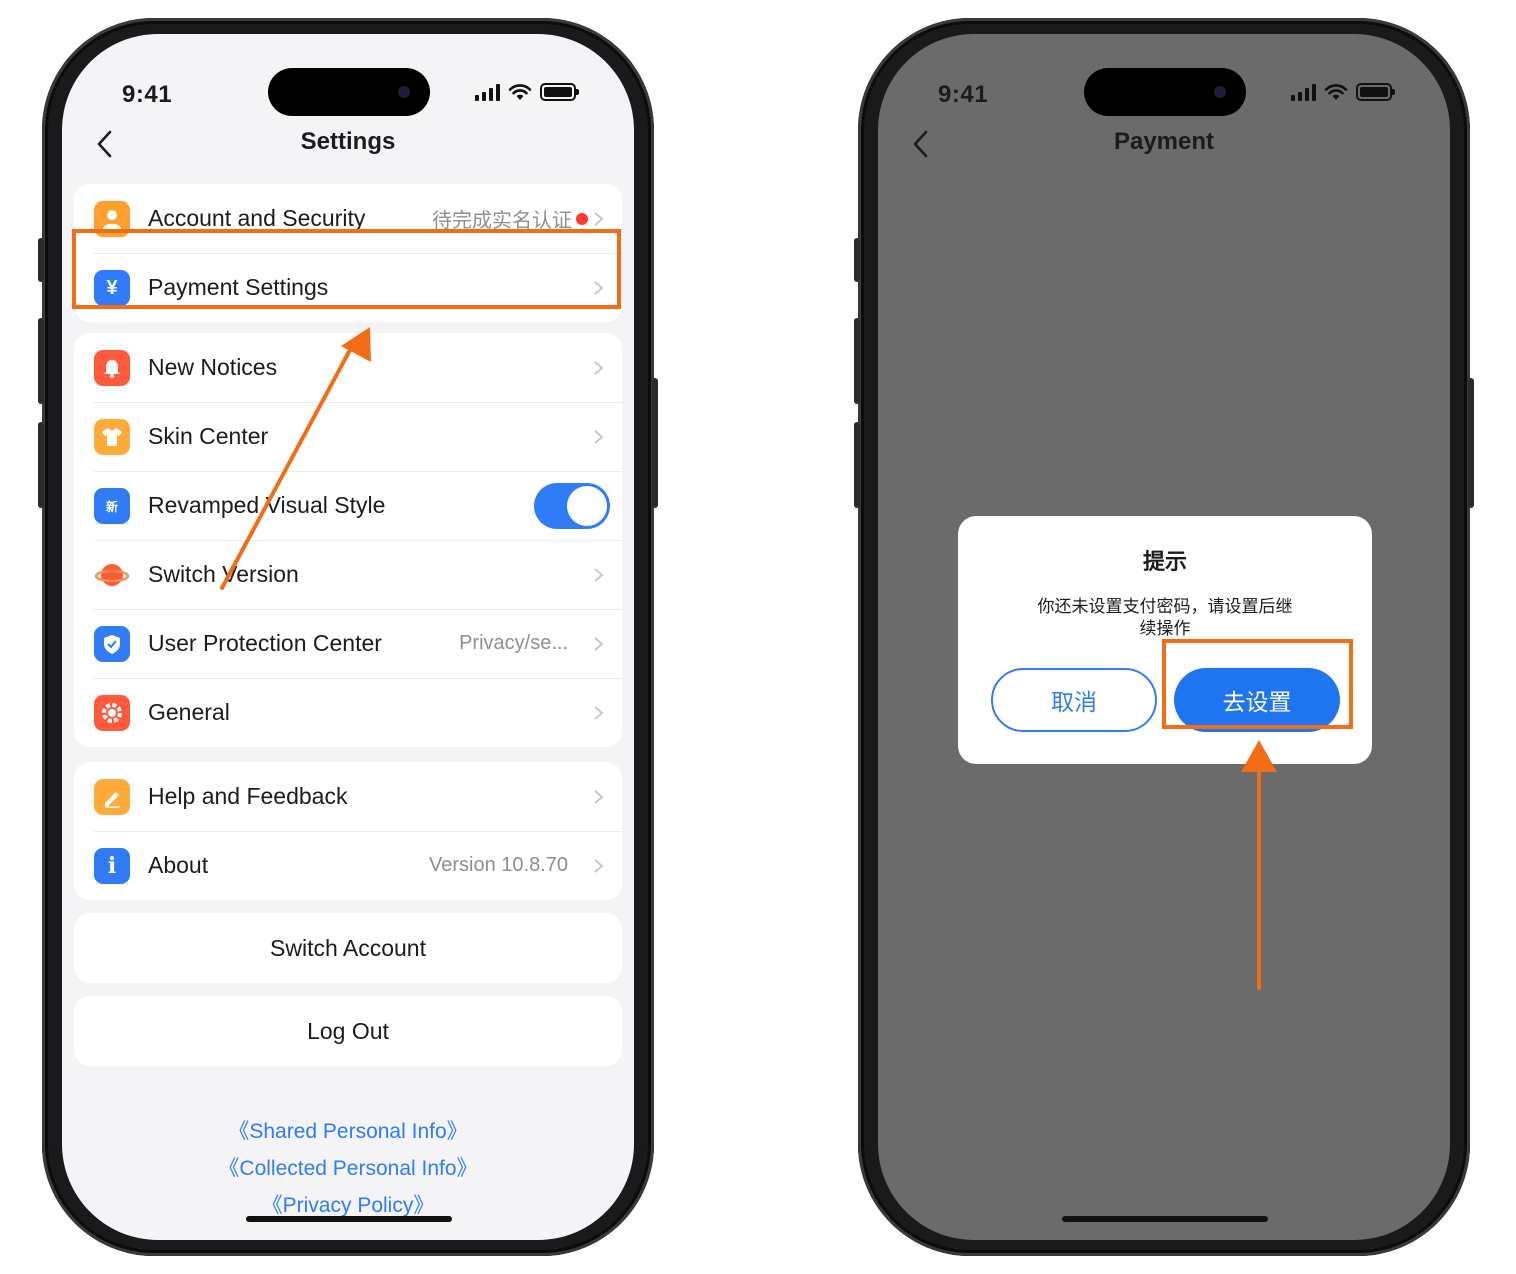  I want to click on row-skin-center: Skin Center, so click(348, 436).